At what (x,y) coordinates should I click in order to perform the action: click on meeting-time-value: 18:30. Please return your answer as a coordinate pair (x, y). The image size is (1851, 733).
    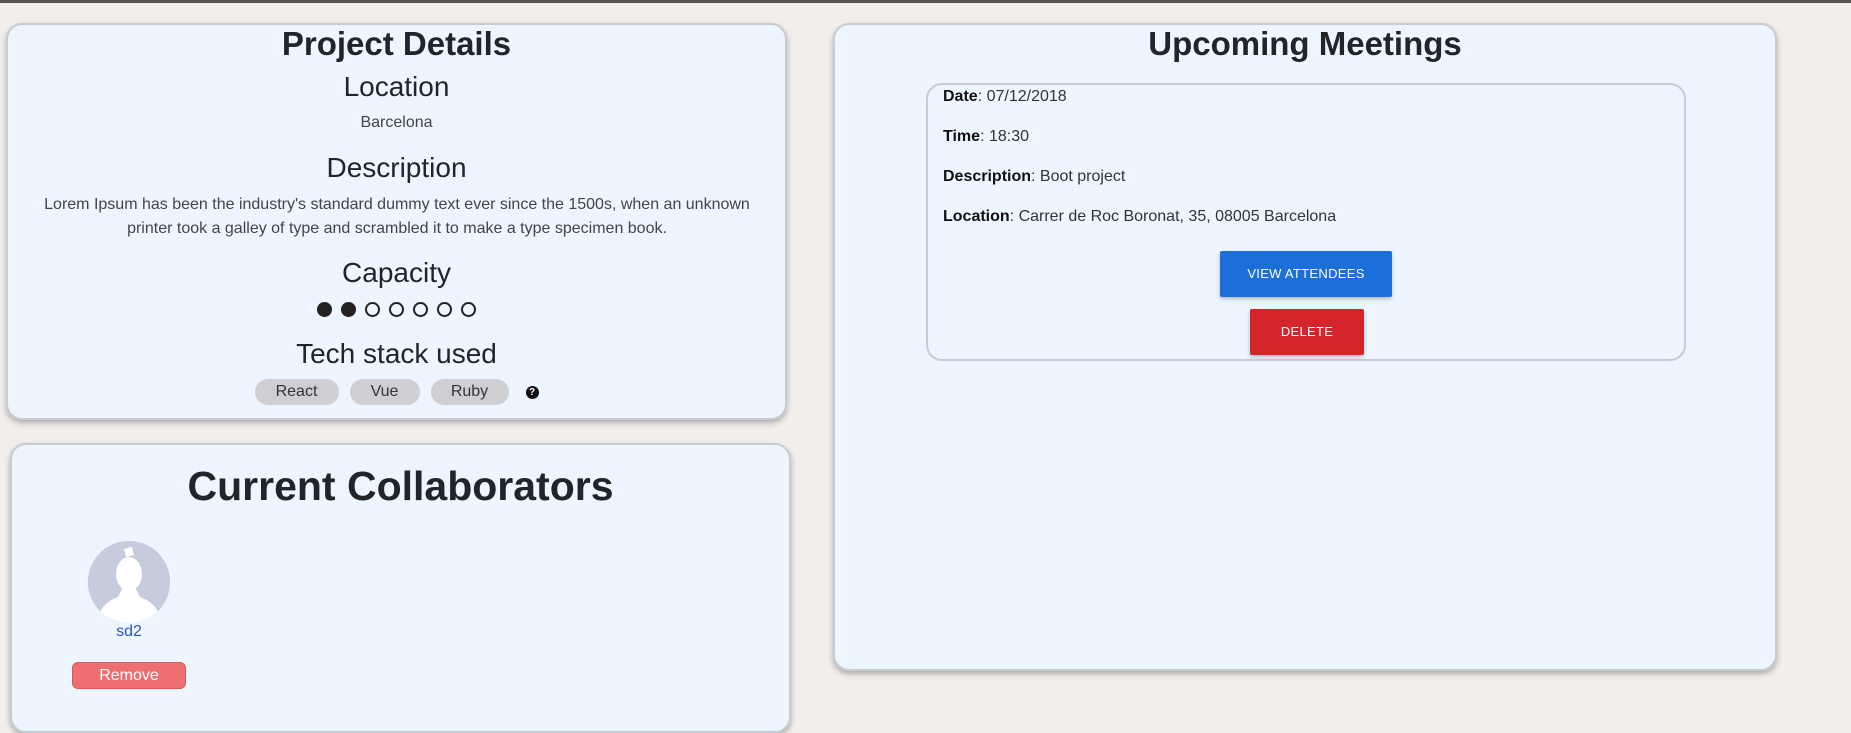
    Looking at the image, I should click on (1008, 136).